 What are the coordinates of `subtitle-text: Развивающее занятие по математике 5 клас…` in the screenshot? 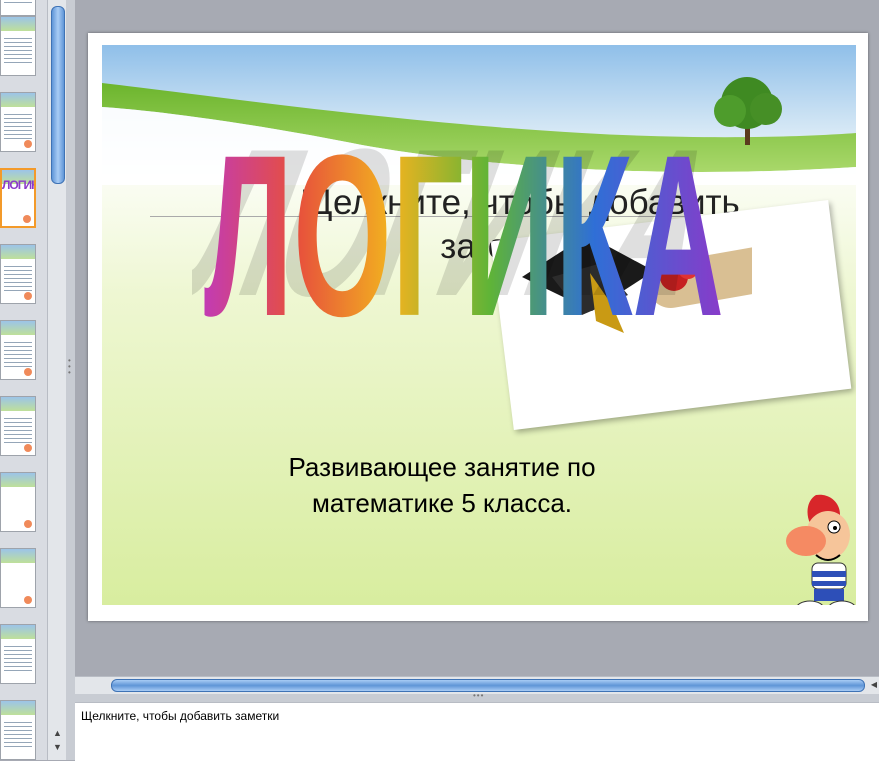 It's located at (442, 485).